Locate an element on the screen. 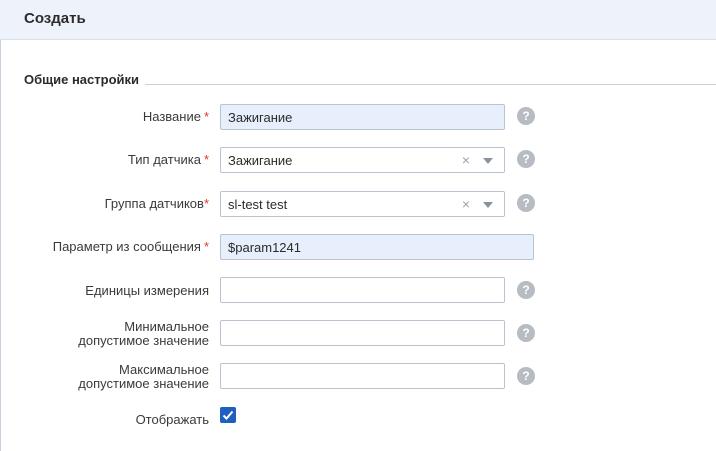 The width and height of the screenshot is (716, 451). message-param-value: $param1241 is located at coordinates (264, 247).